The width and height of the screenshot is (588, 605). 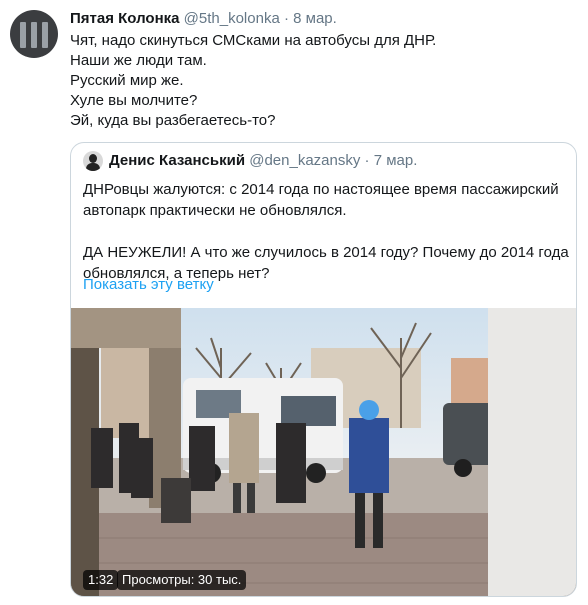 I want to click on tweet-text-line: Русский мир же., so click(x=127, y=80).